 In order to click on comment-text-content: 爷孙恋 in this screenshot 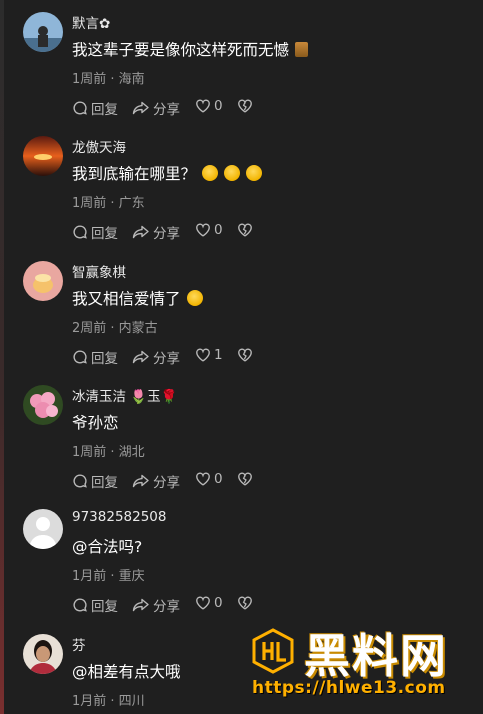, I will do `click(95, 423)`.